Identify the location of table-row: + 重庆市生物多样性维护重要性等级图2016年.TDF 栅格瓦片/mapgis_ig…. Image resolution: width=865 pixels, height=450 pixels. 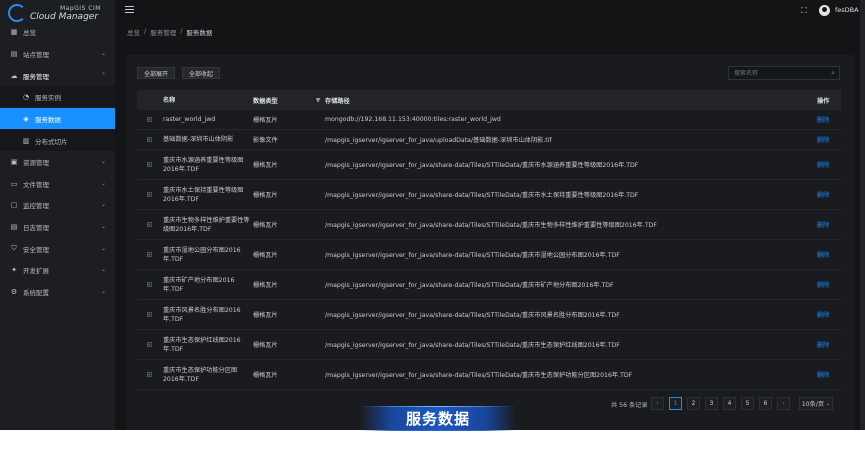
(489, 225).